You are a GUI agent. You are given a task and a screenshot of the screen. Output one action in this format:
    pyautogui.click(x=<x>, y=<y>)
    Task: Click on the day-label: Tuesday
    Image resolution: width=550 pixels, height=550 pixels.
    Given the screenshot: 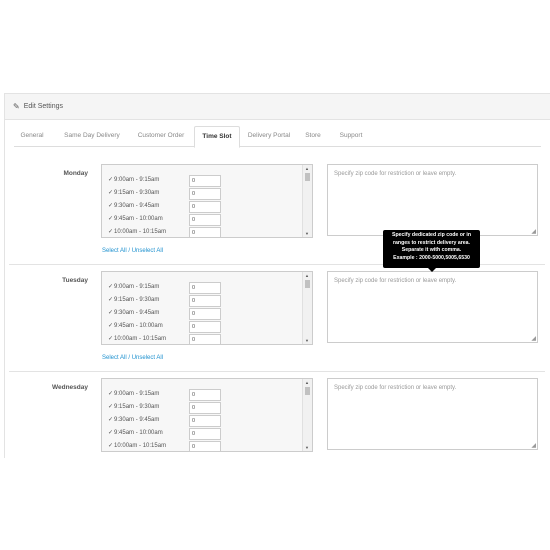 What is the action you would take?
    pyautogui.click(x=75, y=280)
    